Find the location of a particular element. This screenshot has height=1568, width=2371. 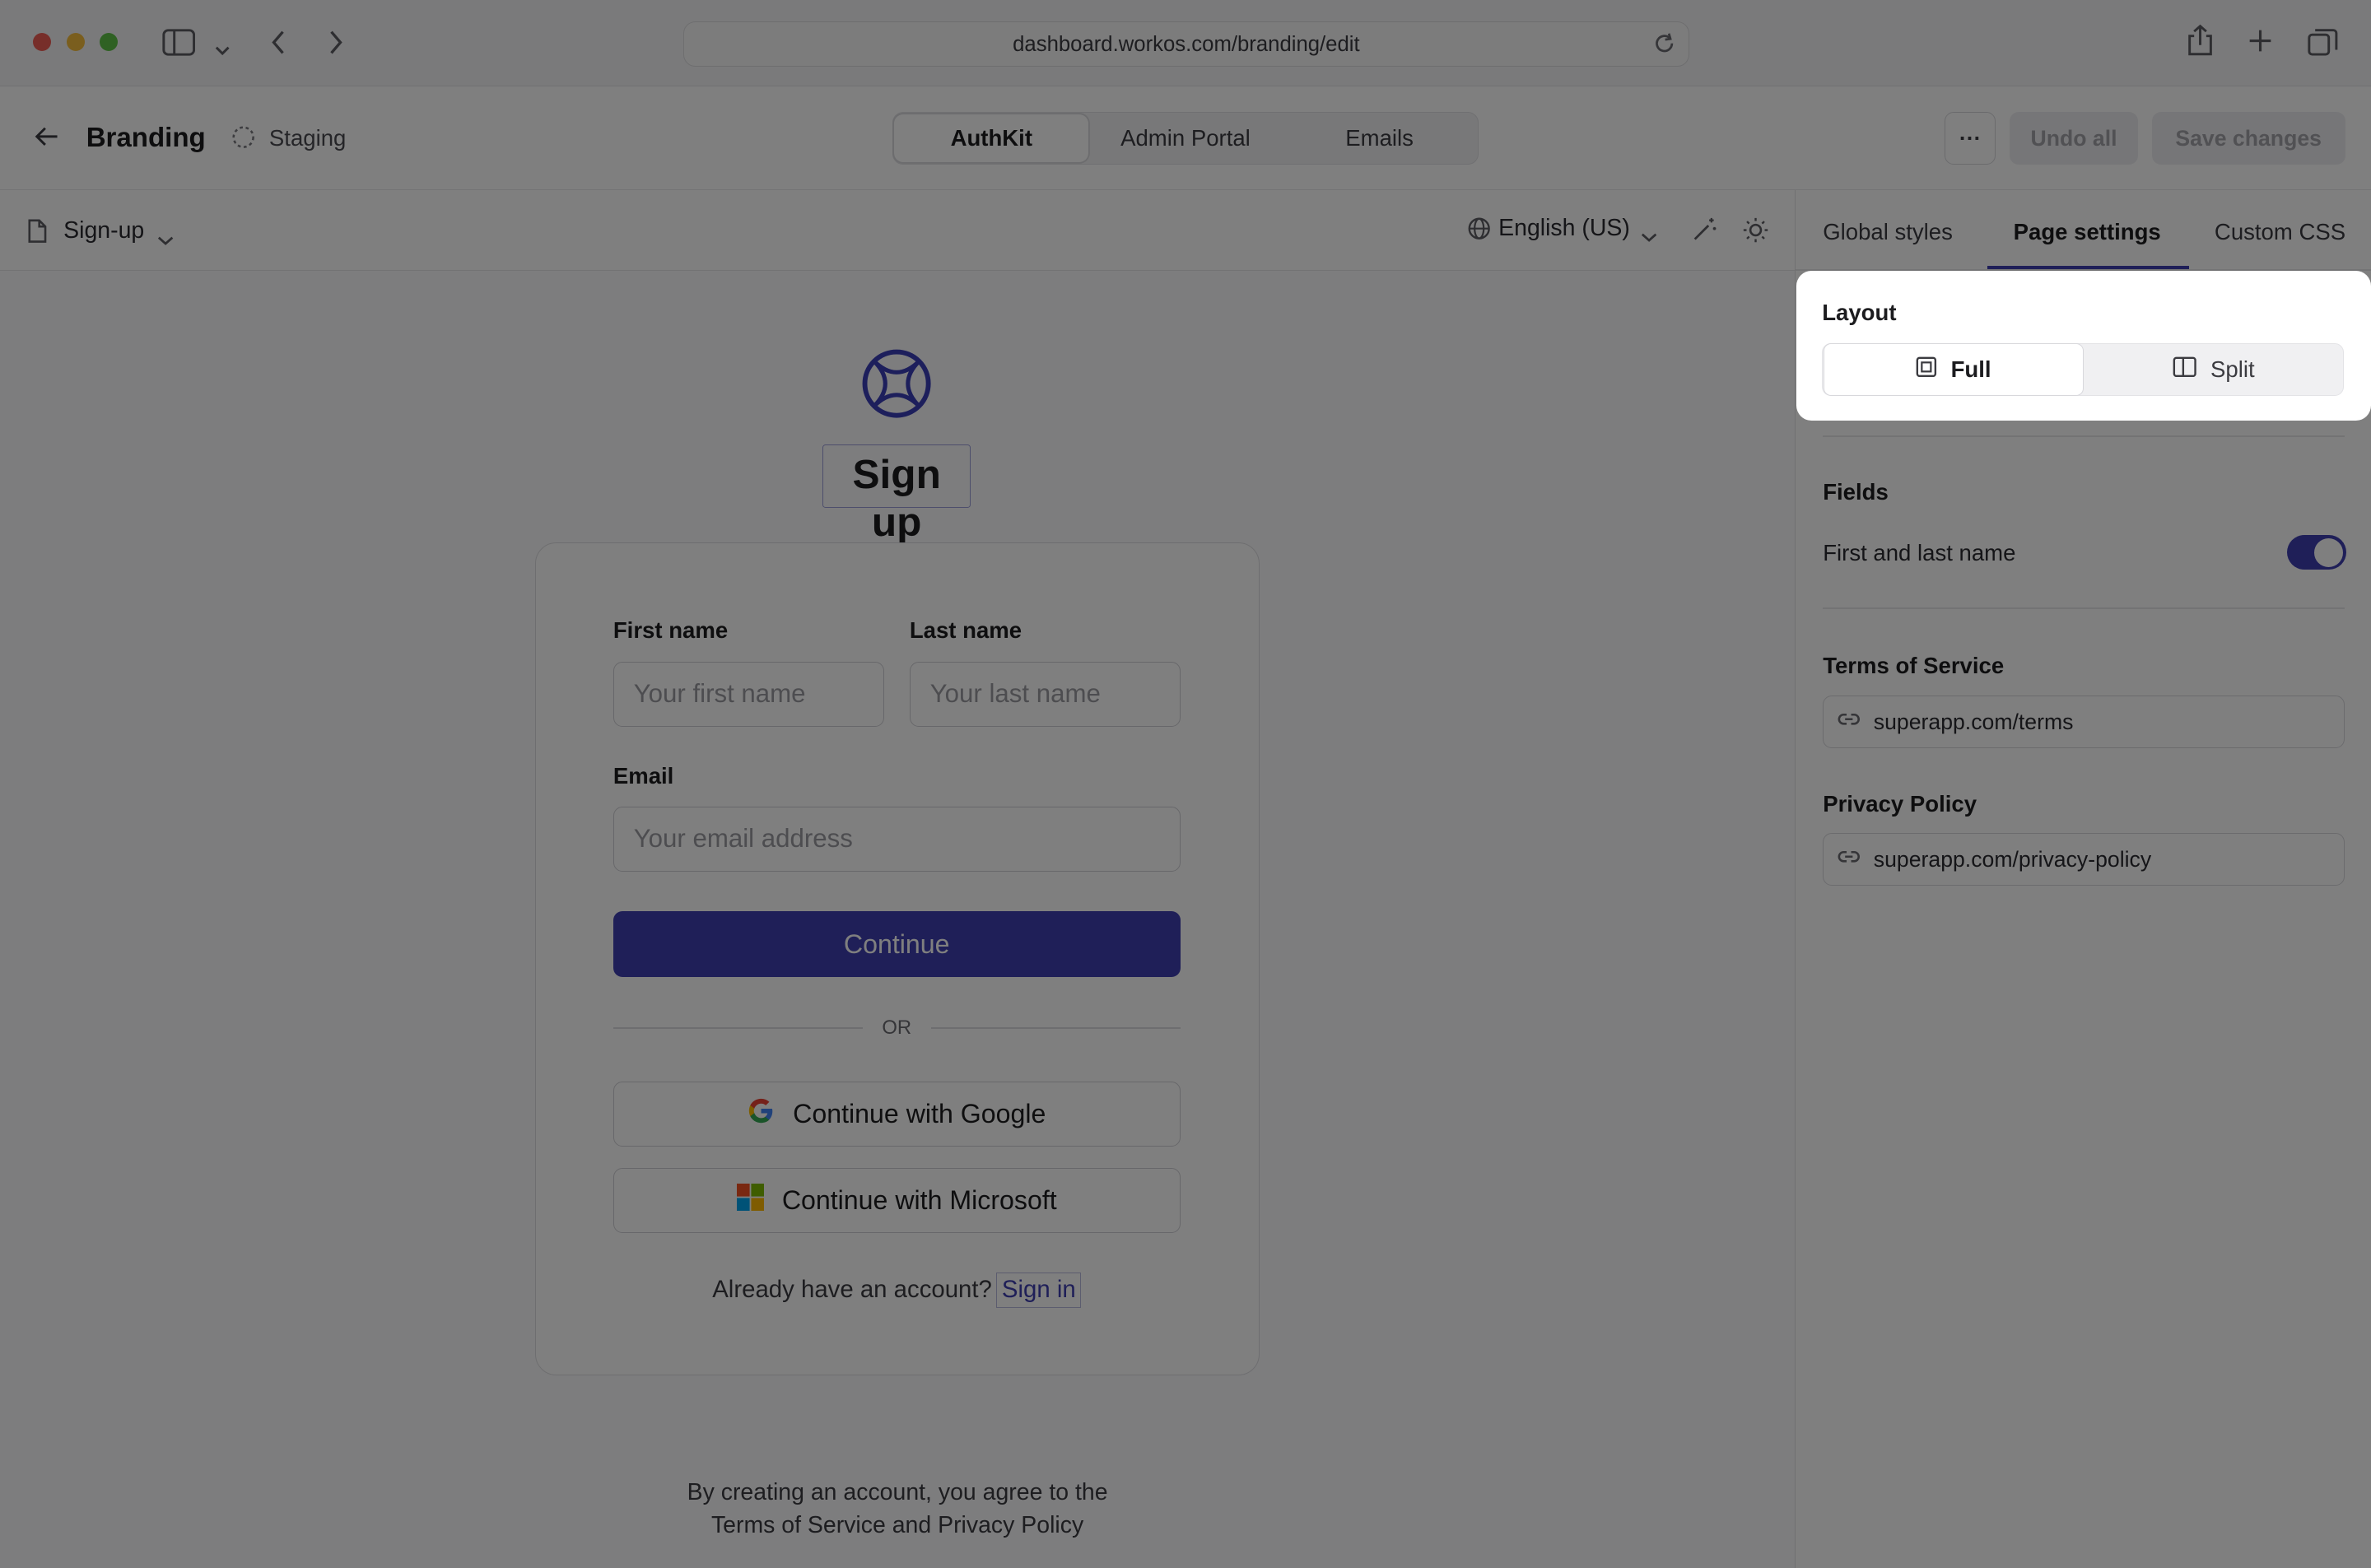

split-layout-icon is located at coordinates (2184, 370).